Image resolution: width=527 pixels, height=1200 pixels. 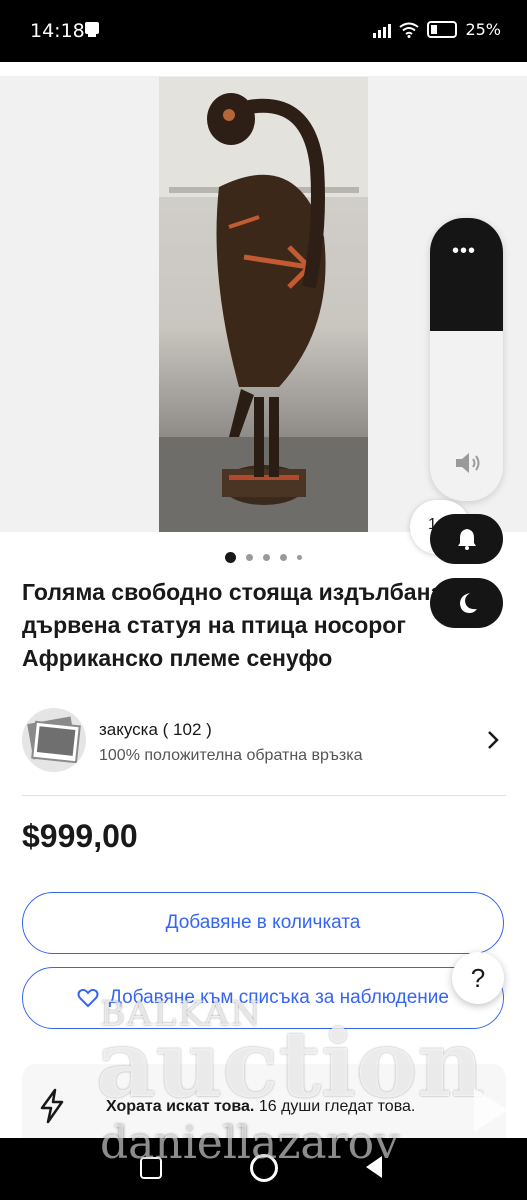 What do you see at coordinates (230, 557) in the screenshot?
I see `carousel-dot-active` at bounding box center [230, 557].